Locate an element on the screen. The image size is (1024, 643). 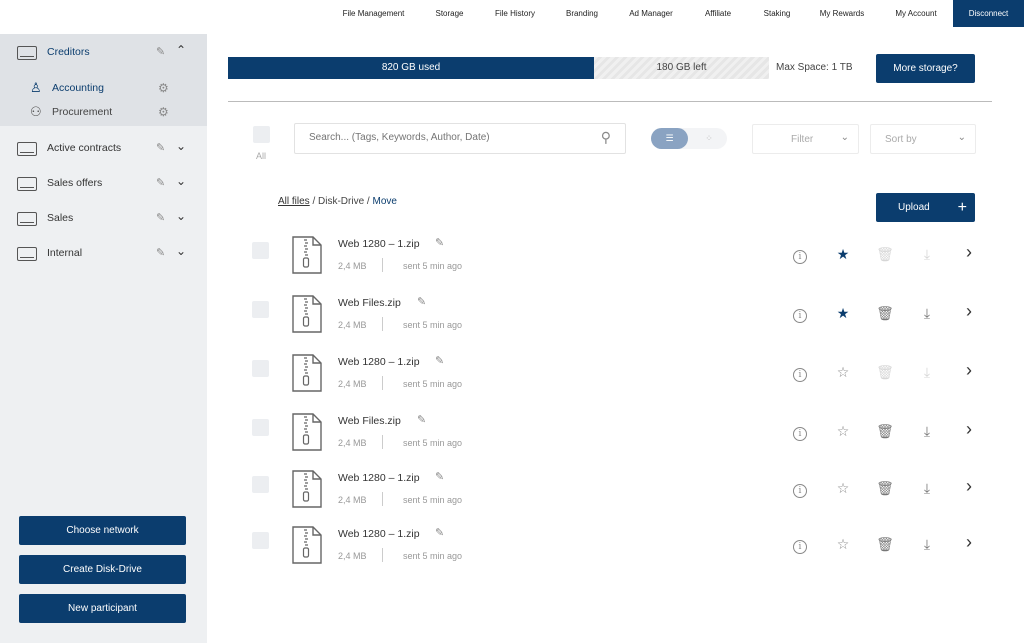
breadcrumb-disk-drive: Disk-Drive is located at coordinates (341, 201).